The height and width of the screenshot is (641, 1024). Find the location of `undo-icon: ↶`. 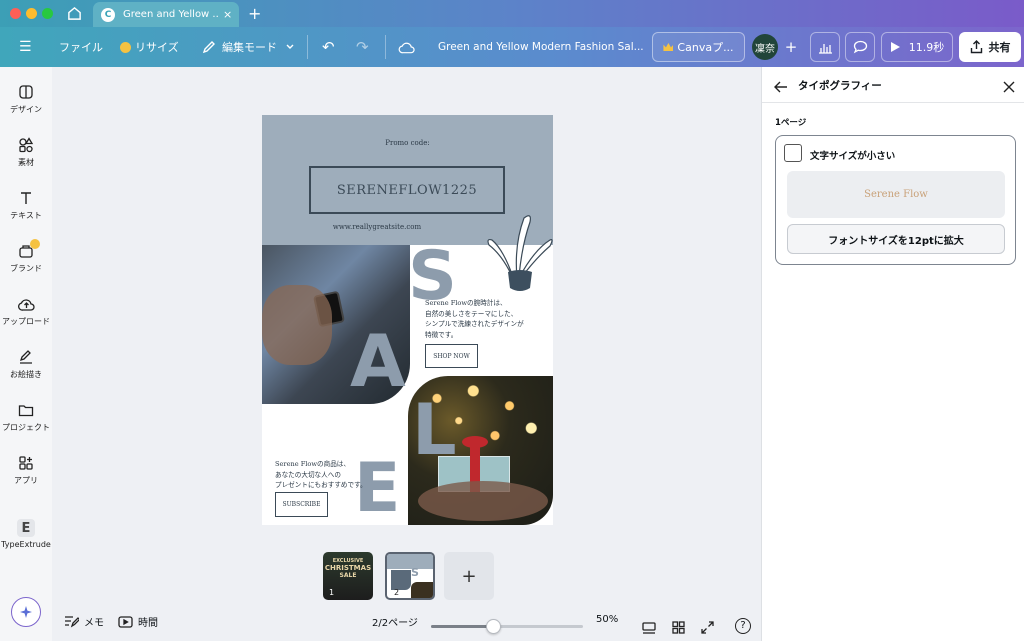

undo-icon: ↶ is located at coordinates (328, 47).